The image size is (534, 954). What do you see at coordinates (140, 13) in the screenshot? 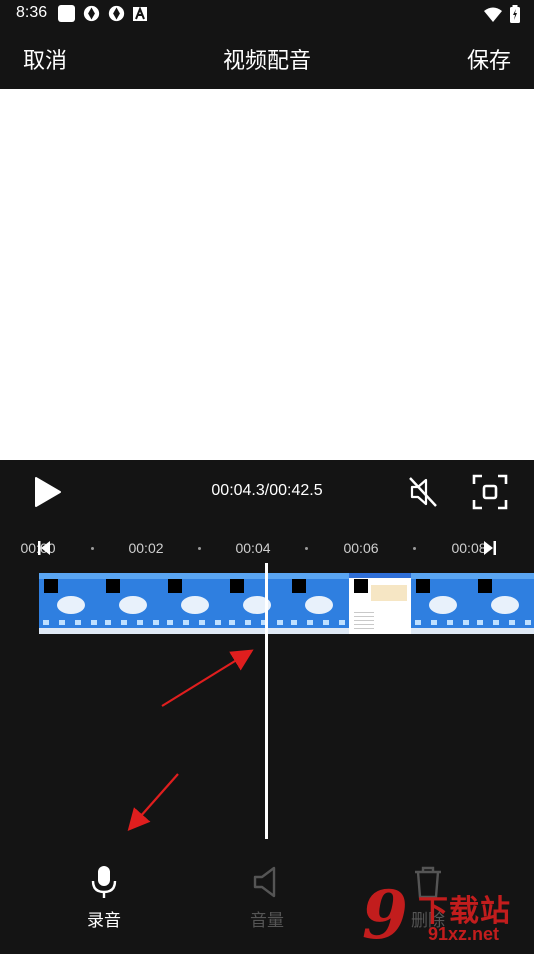
I see `letter-a-icon` at bounding box center [140, 13].